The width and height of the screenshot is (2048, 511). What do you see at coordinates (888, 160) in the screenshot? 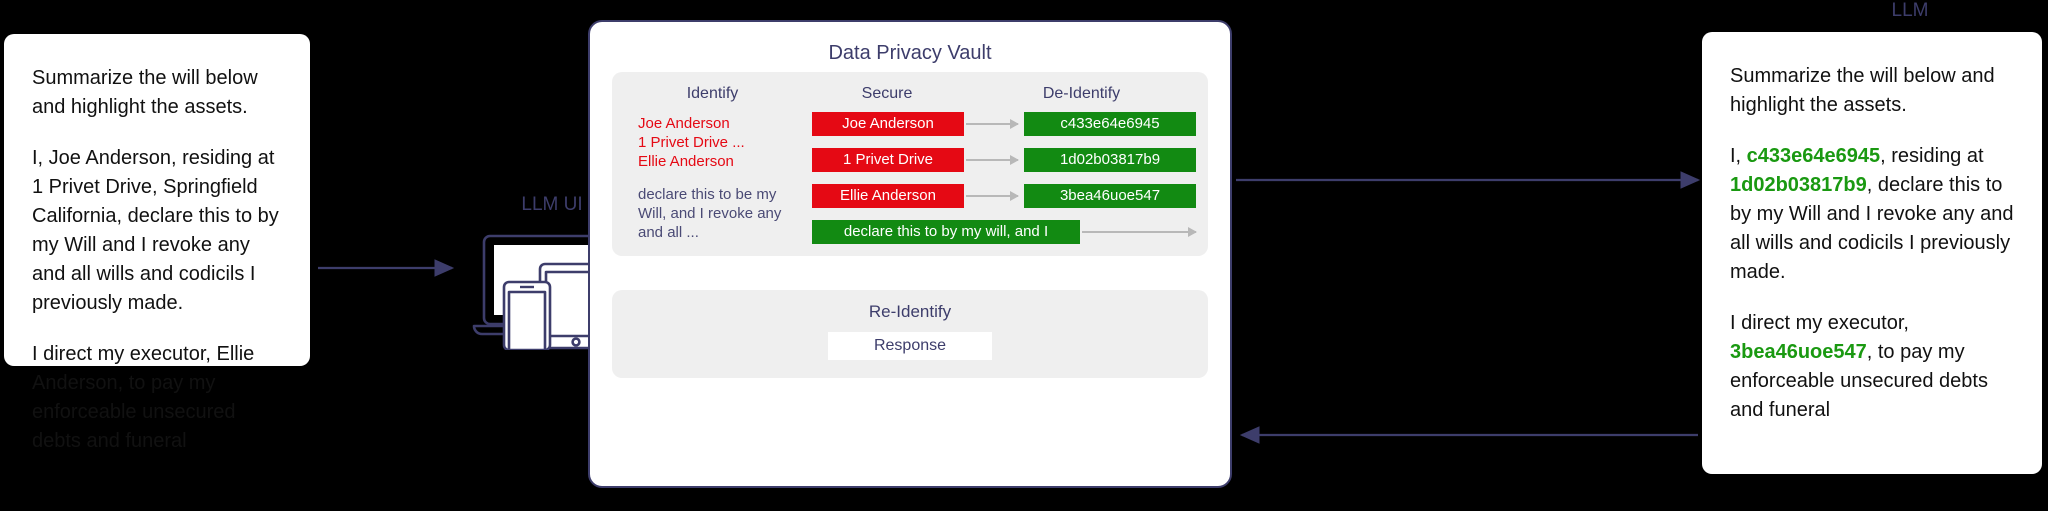
I see `secure-chip-1: 1 Privet Drive` at bounding box center [888, 160].